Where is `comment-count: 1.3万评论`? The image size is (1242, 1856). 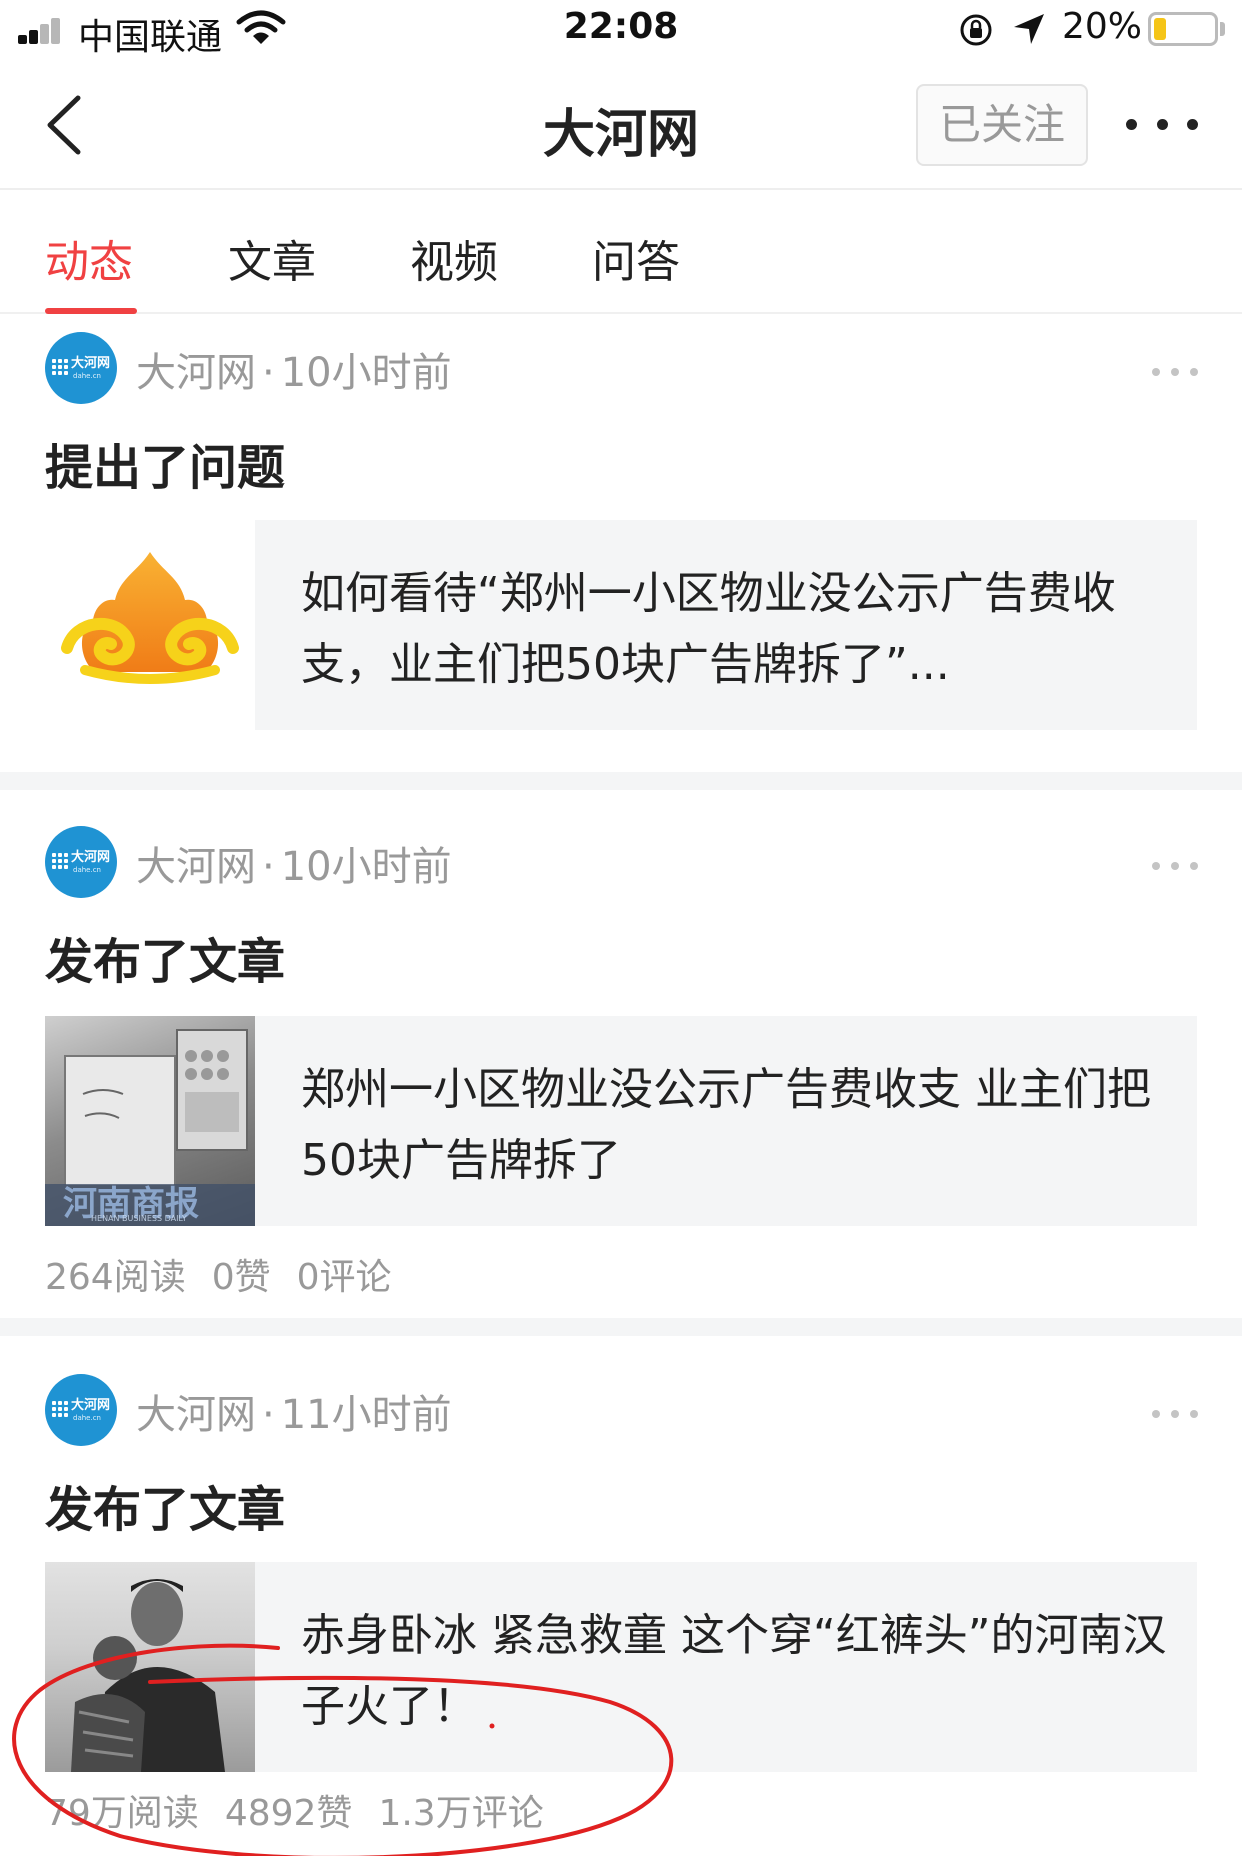
comment-count: 1.3万评论 is located at coordinates (461, 1813).